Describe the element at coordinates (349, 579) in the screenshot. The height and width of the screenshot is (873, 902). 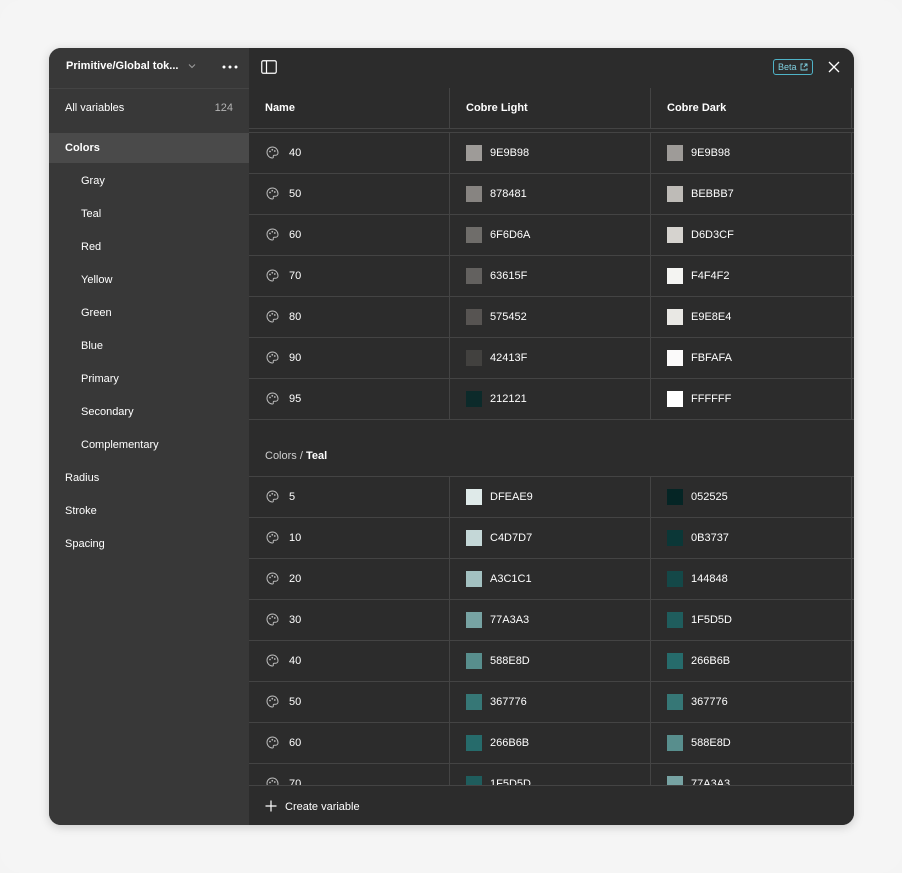
I see `name-cell: 20` at that location.